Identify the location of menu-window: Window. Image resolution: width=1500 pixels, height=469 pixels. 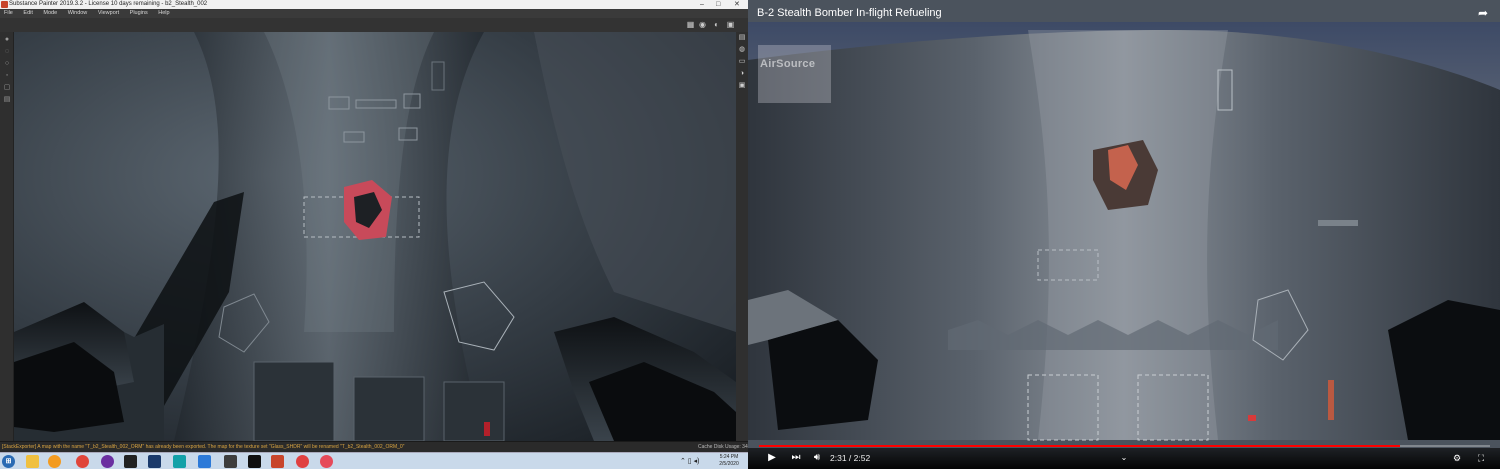
(78, 13).